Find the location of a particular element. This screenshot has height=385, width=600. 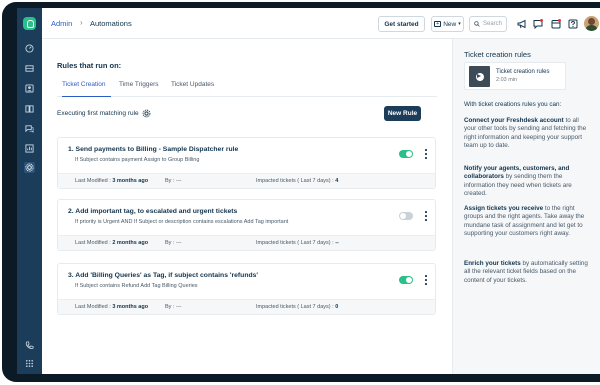

search-icon is located at coordinates (477, 24).